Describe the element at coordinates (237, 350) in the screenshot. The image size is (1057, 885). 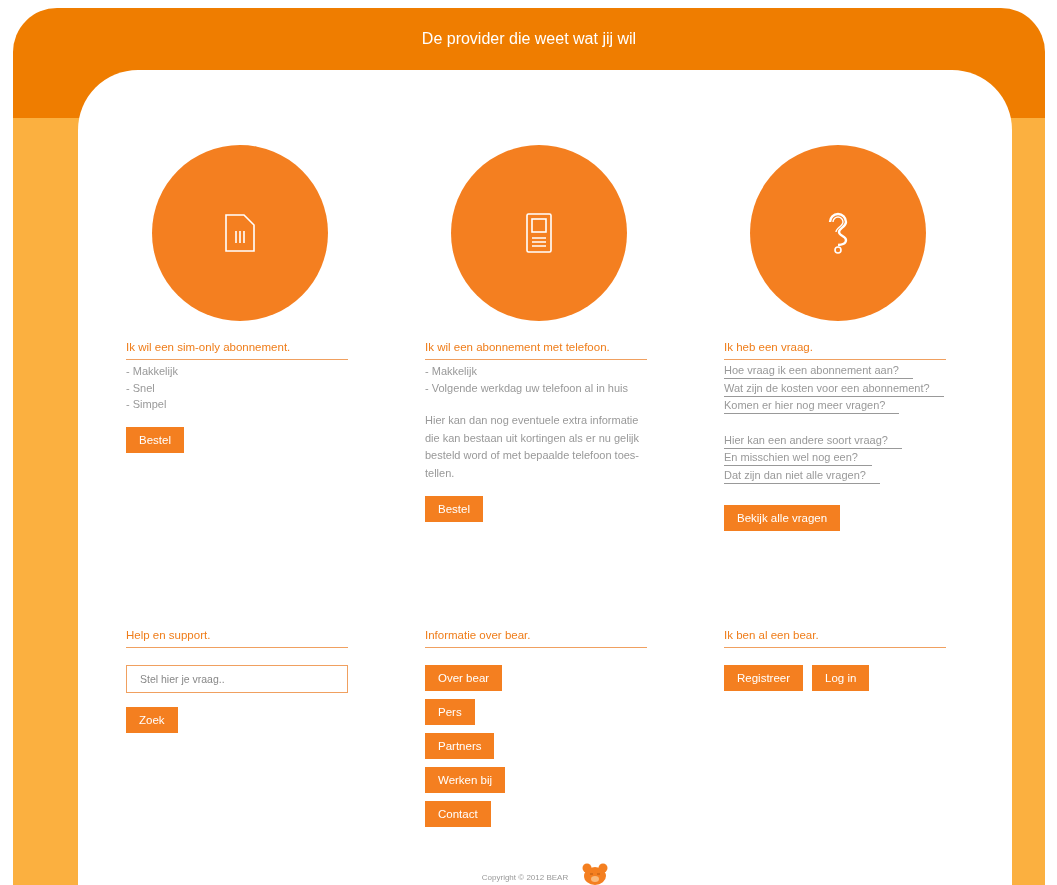
I see `section-heading: Ik wil een sim-only abonnement.` at that location.